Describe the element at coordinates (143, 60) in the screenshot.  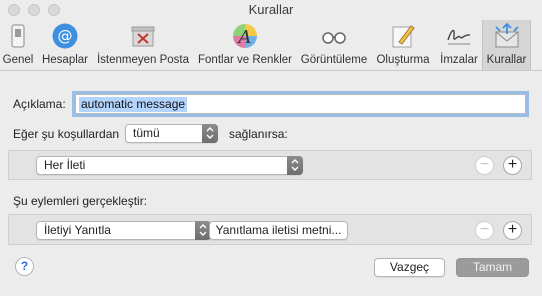
I see `tab-label: İstenmeyen Posta` at that location.